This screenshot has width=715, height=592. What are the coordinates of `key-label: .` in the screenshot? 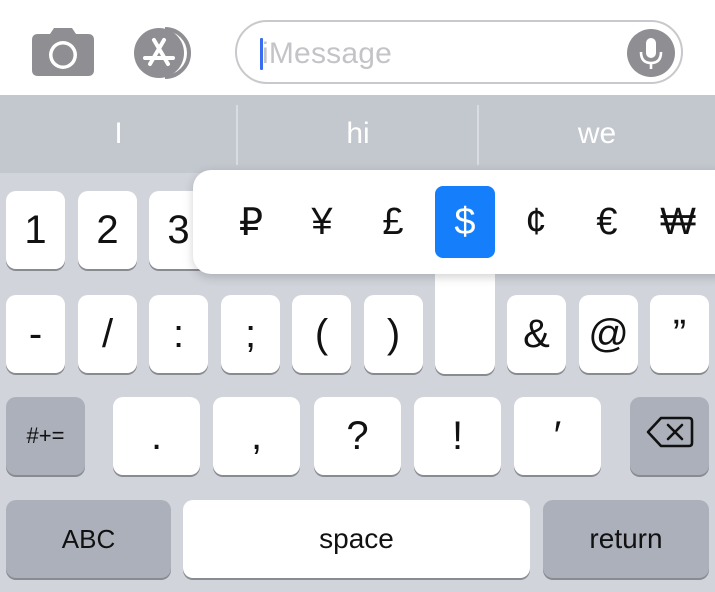 It's located at (156, 436).